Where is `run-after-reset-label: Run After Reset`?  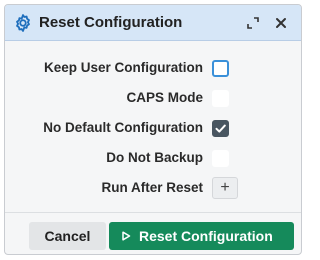 run-after-reset-label: Run After Reset is located at coordinates (152, 187).